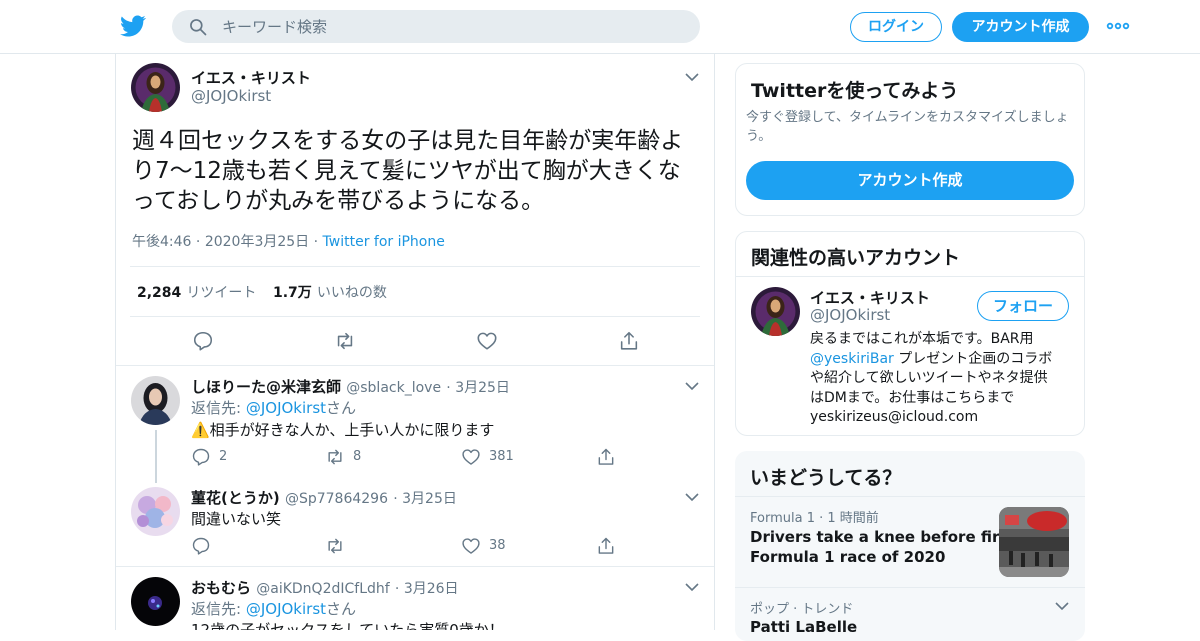 The height and width of the screenshot is (641, 1200). I want to click on like-button: 381, so click(487, 457).